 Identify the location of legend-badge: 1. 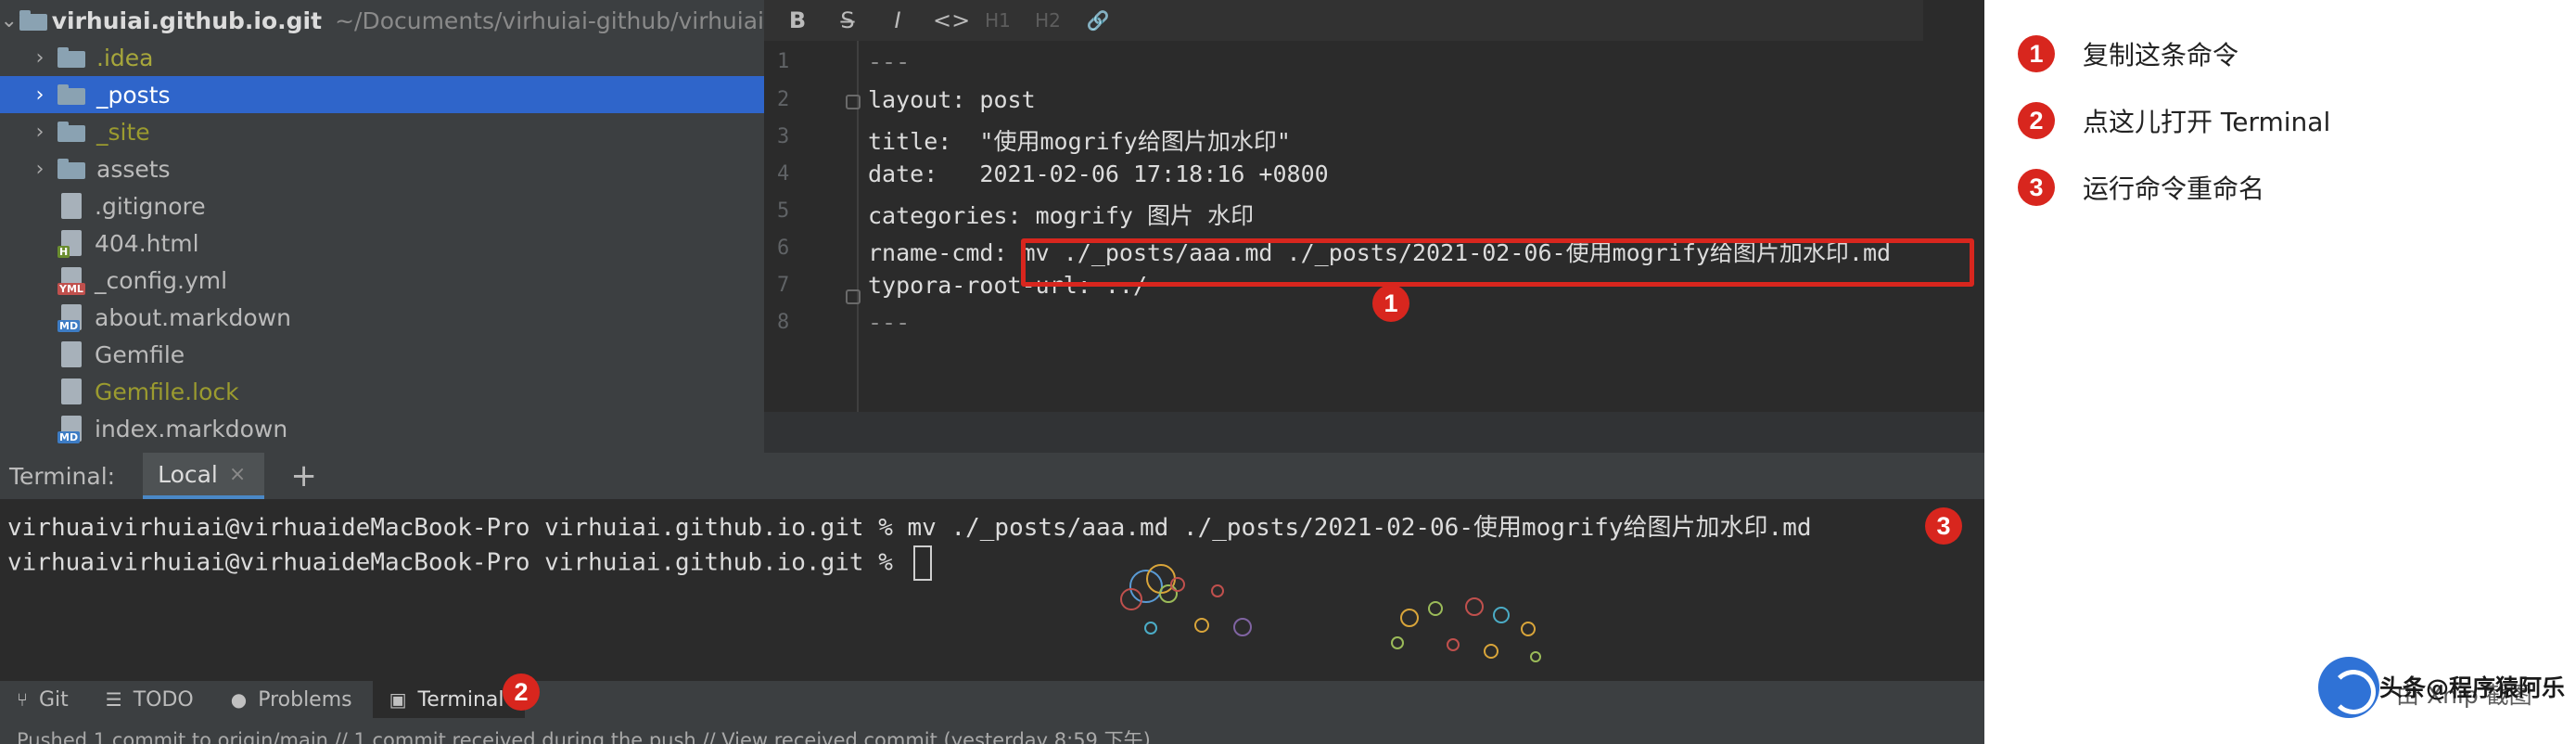
(2036, 53).